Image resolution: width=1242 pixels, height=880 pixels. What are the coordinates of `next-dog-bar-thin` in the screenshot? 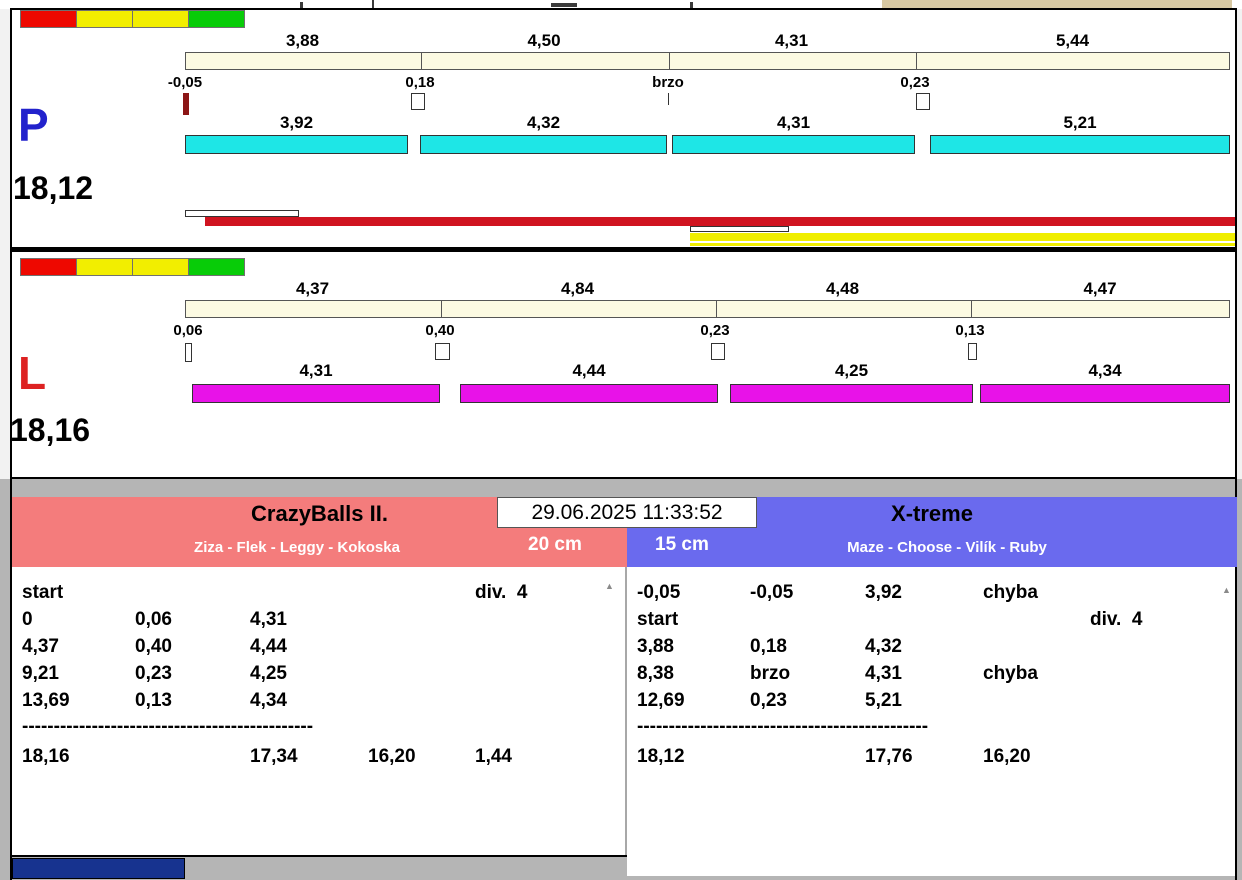 It's located at (962, 244).